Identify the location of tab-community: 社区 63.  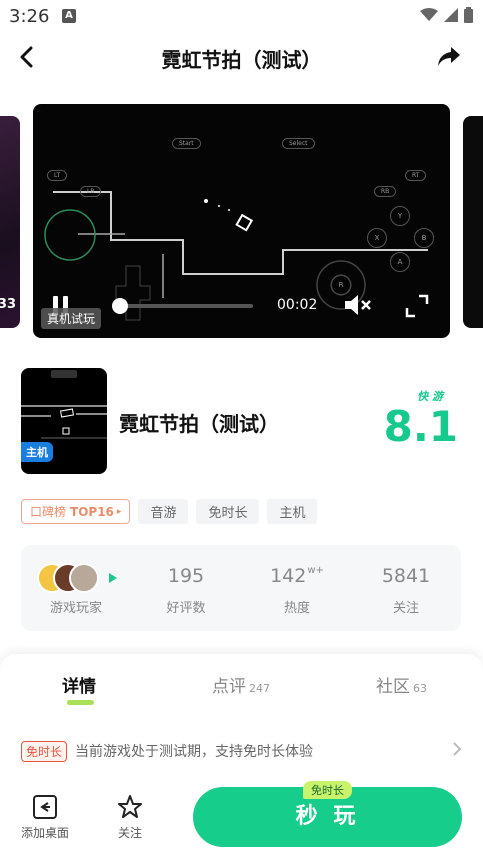
(401, 684).